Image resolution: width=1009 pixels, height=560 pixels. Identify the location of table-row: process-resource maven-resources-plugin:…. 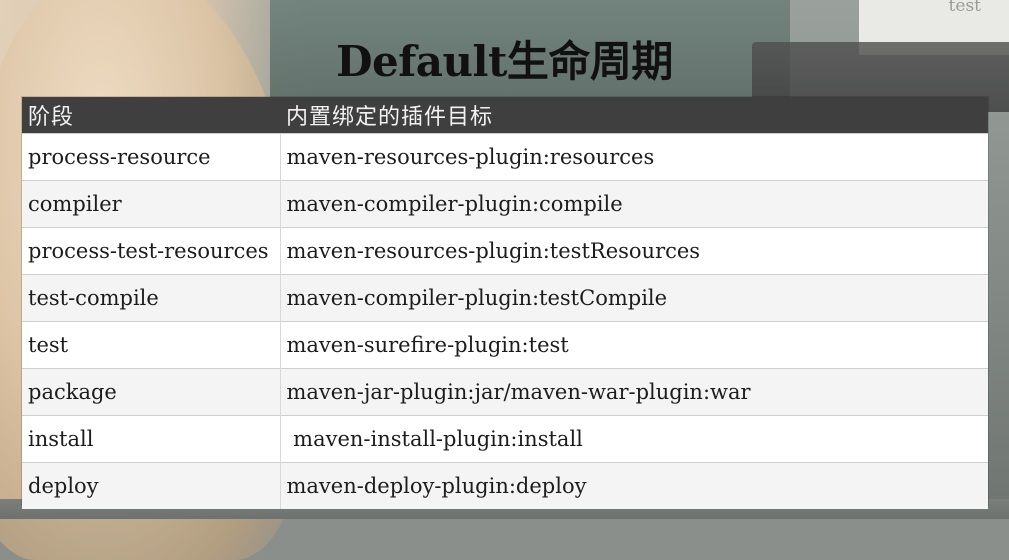
(505, 157).